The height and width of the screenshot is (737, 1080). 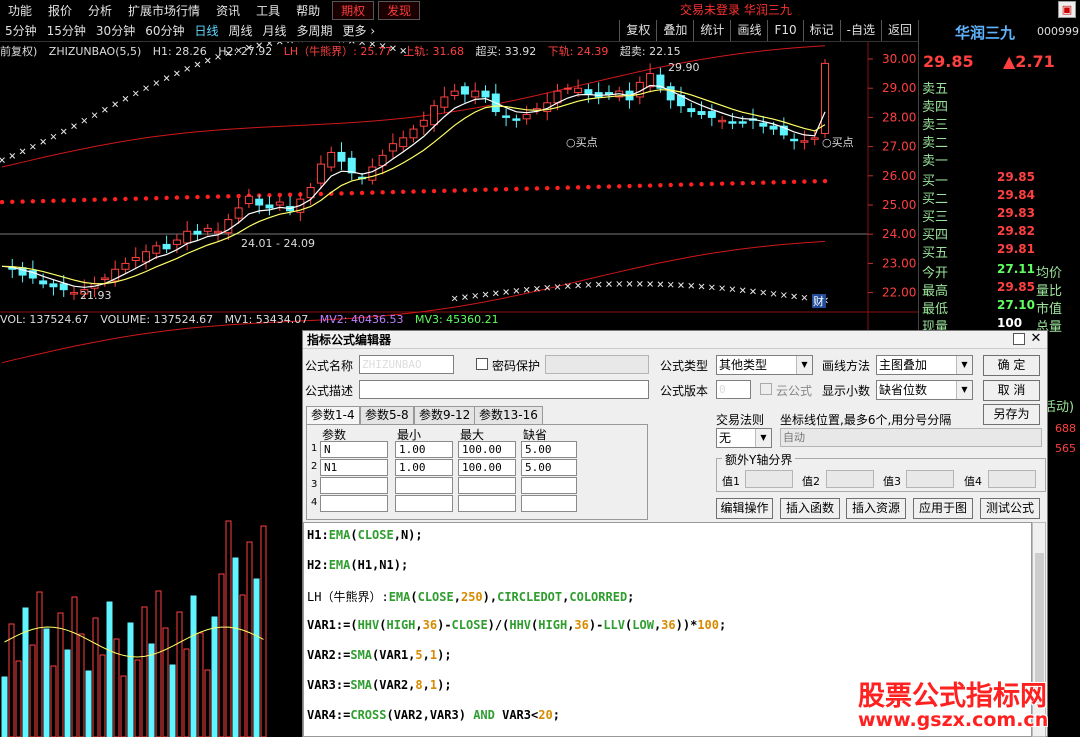 What do you see at coordinates (744, 508) in the screenshot?
I see `edit-ops-button: 编辑操作` at bounding box center [744, 508].